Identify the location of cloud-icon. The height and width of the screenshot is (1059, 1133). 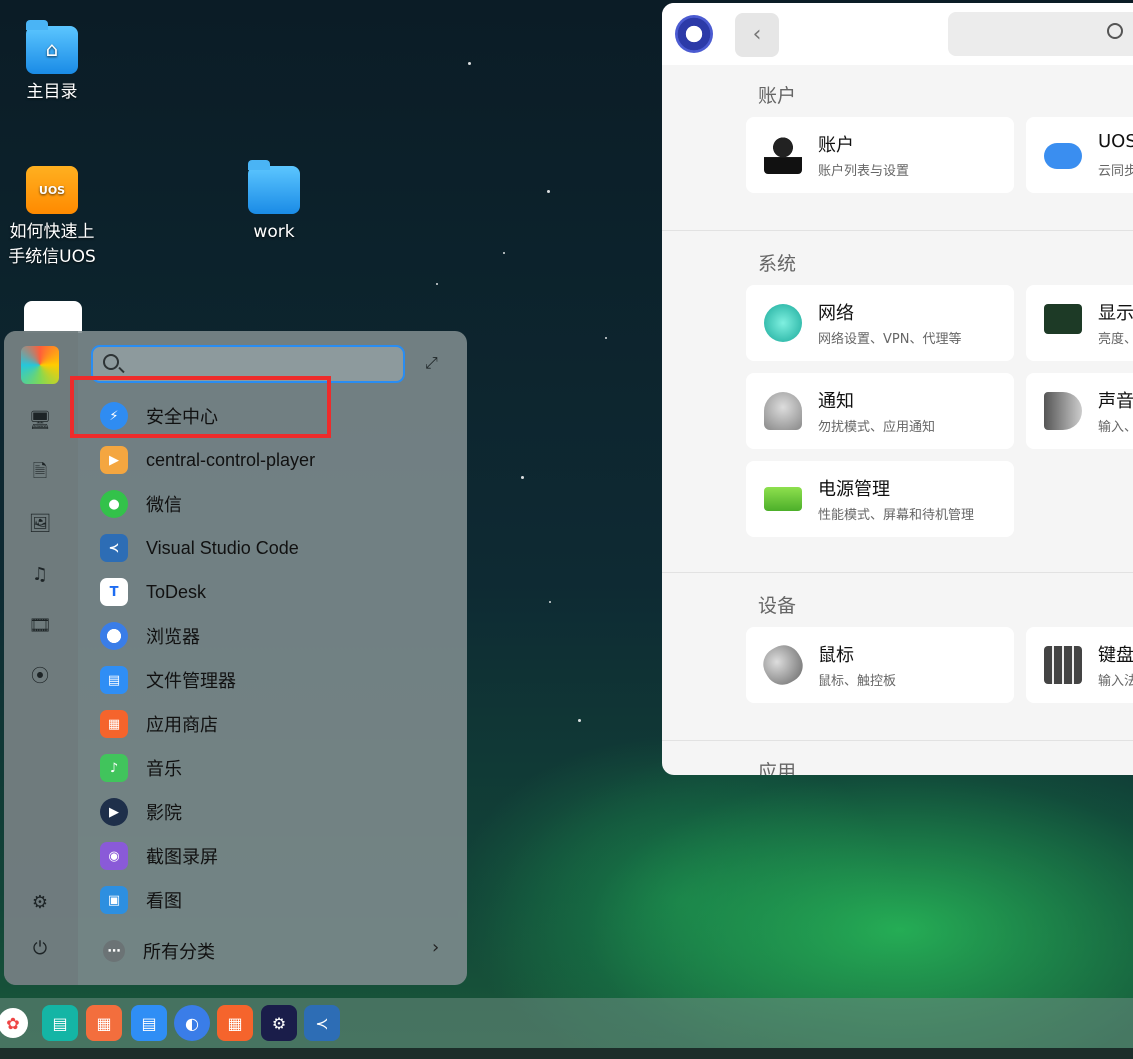
(1063, 156).